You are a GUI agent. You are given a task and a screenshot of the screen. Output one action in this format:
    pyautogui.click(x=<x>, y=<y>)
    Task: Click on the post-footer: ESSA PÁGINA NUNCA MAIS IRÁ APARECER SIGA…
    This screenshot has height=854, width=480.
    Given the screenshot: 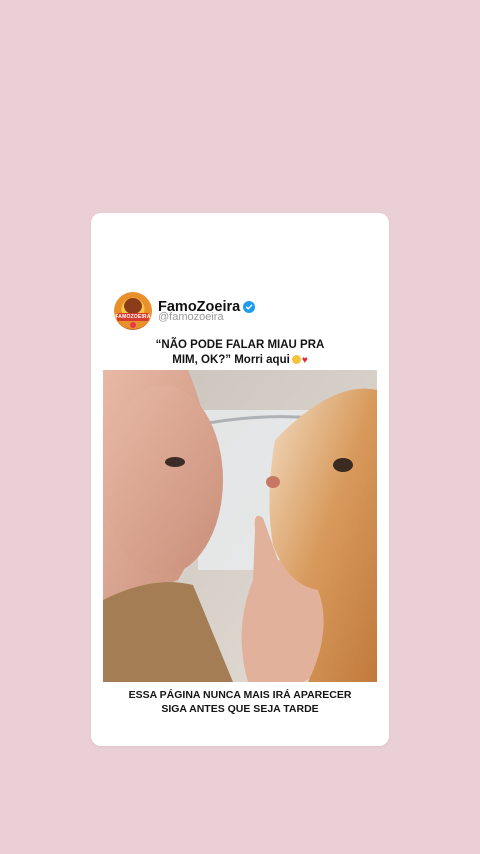 What is the action you would take?
    pyautogui.click(x=240, y=702)
    